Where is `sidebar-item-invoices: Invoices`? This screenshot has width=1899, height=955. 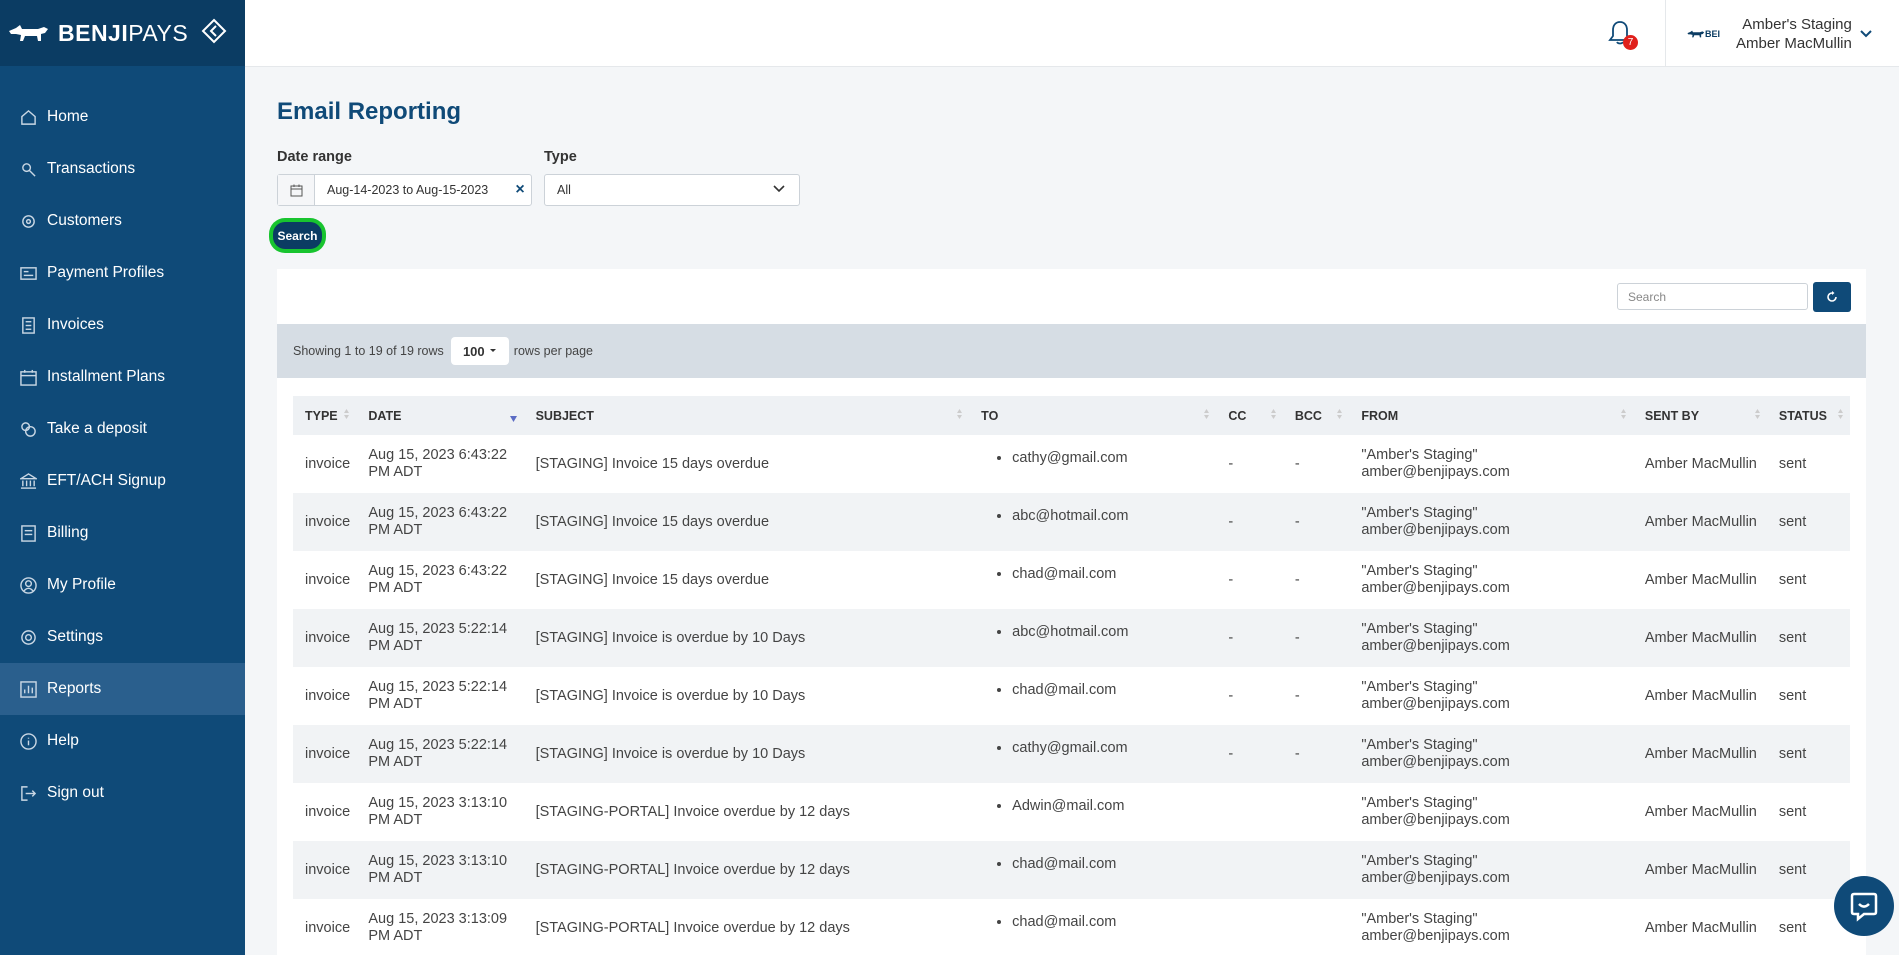
sidebar-item-invoices: Invoices is located at coordinates (122, 325).